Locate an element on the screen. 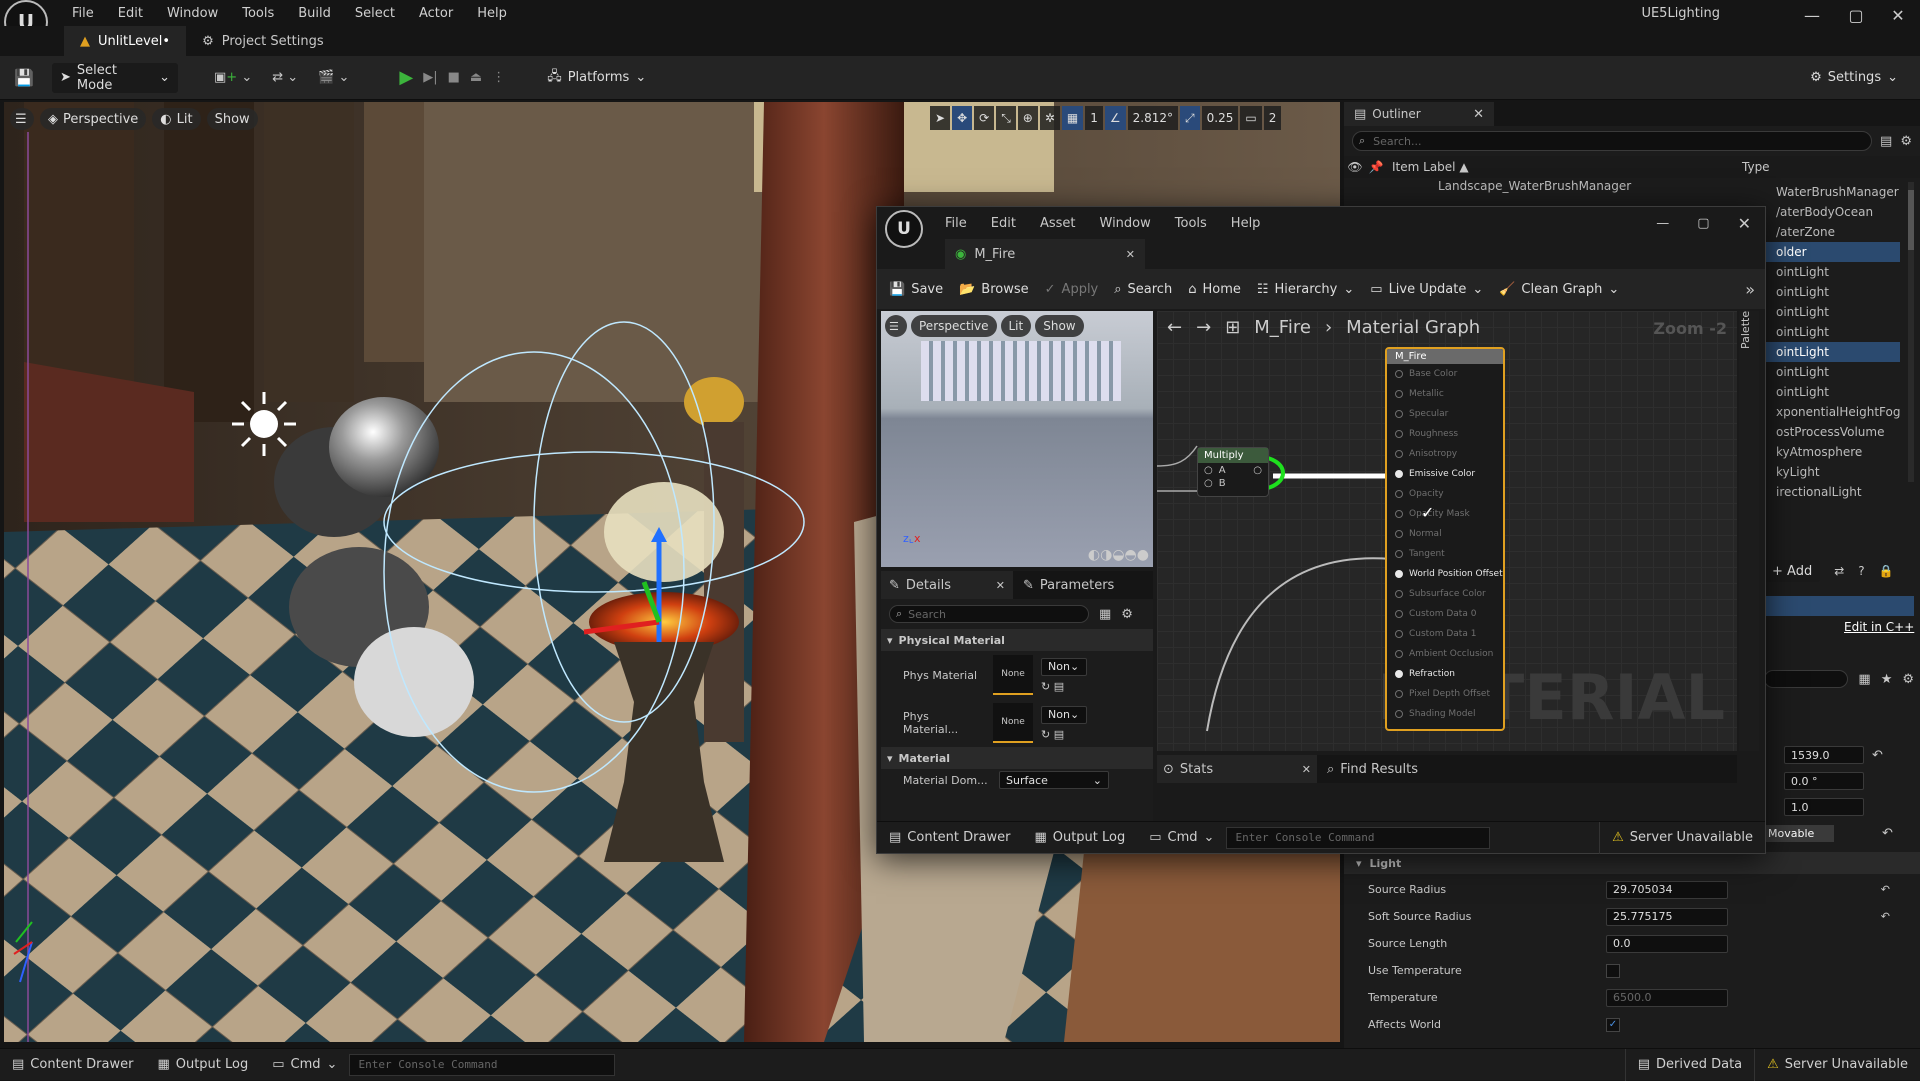 The image size is (1920, 1081). settings-button: ⚙ Settings ⌄ is located at coordinates (1854, 78).